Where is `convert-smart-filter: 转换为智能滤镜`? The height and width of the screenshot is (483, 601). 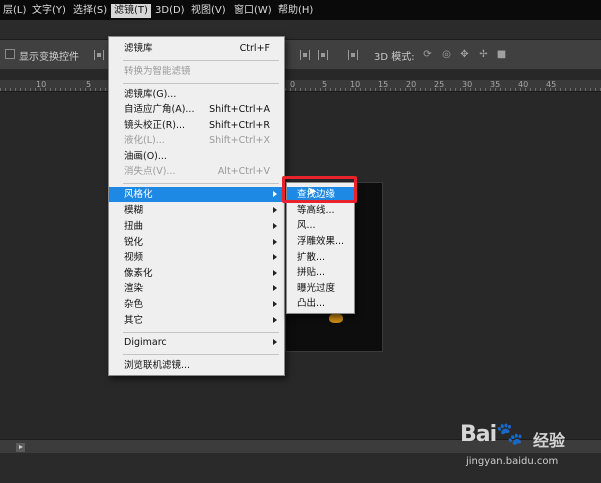 convert-smart-filter: 转换为智能滤镜 is located at coordinates (196, 71).